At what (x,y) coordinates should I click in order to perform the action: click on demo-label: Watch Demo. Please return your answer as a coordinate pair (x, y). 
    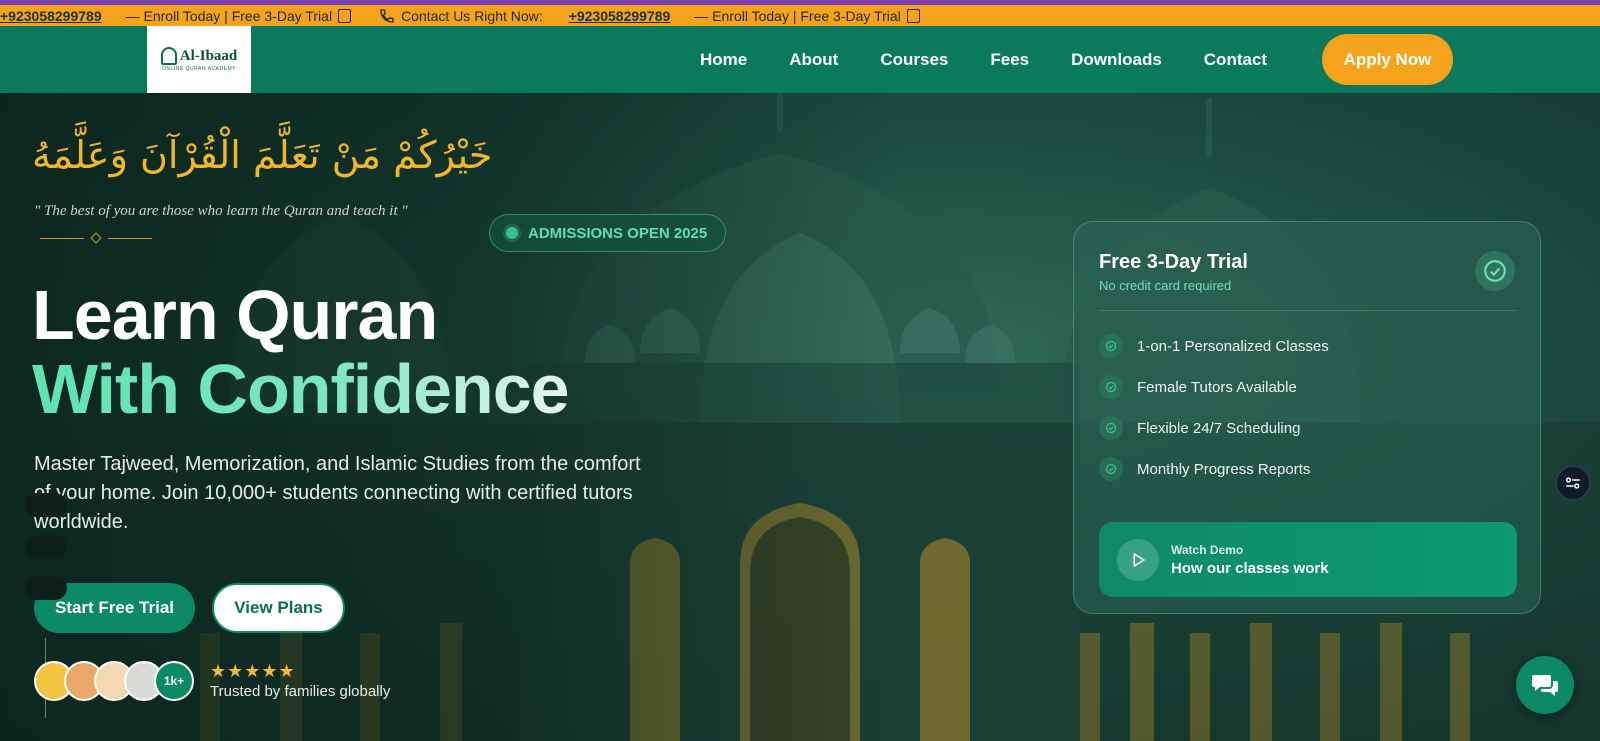
    Looking at the image, I should click on (1207, 549).